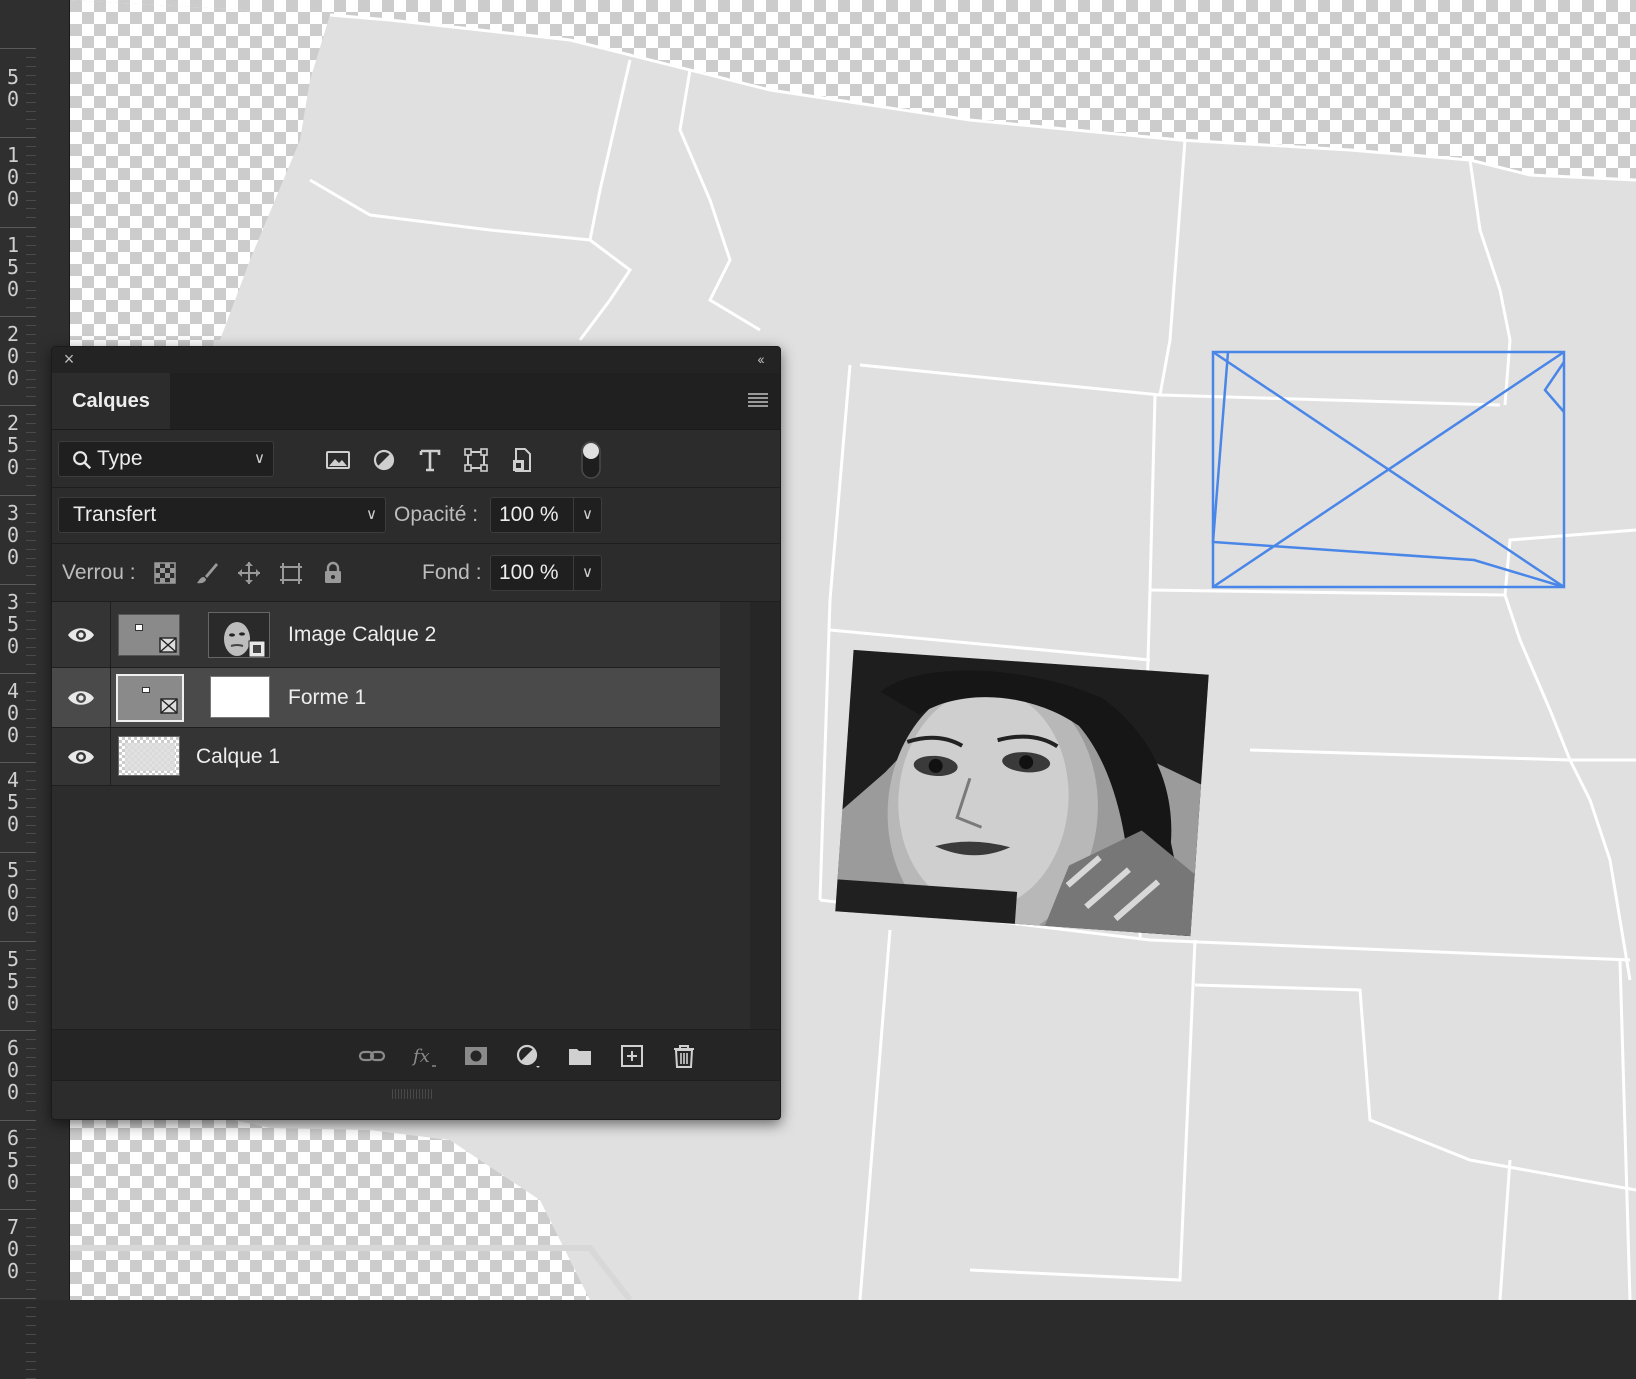 The width and height of the screenshot is (1636, 1379). What do you see at coordinates (424, 1056) in the screenshot?
I see `fx-icon: fx` at bounding box center [424, 1056].